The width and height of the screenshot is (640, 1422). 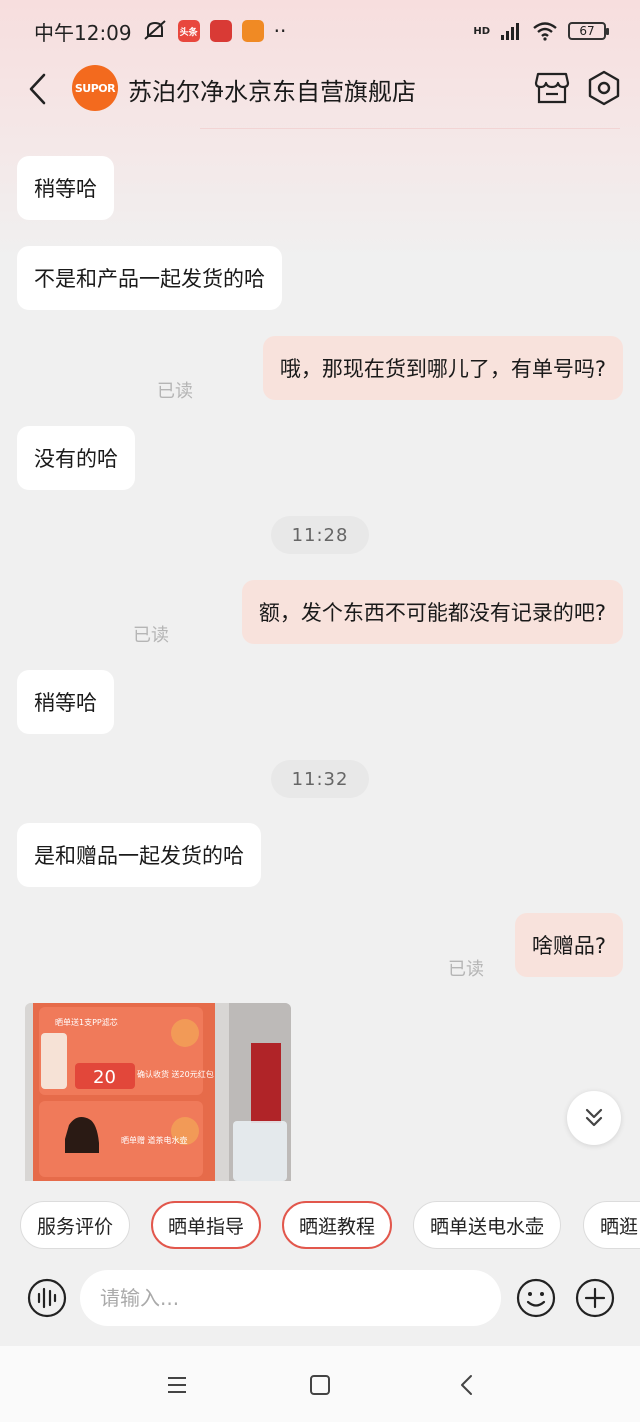 I want to click on promo-image: 晒单送1支PP滤芯 20 确认收货 送20元红包 晒单赠 道茶电水壶, so click(x=158, y=1092).